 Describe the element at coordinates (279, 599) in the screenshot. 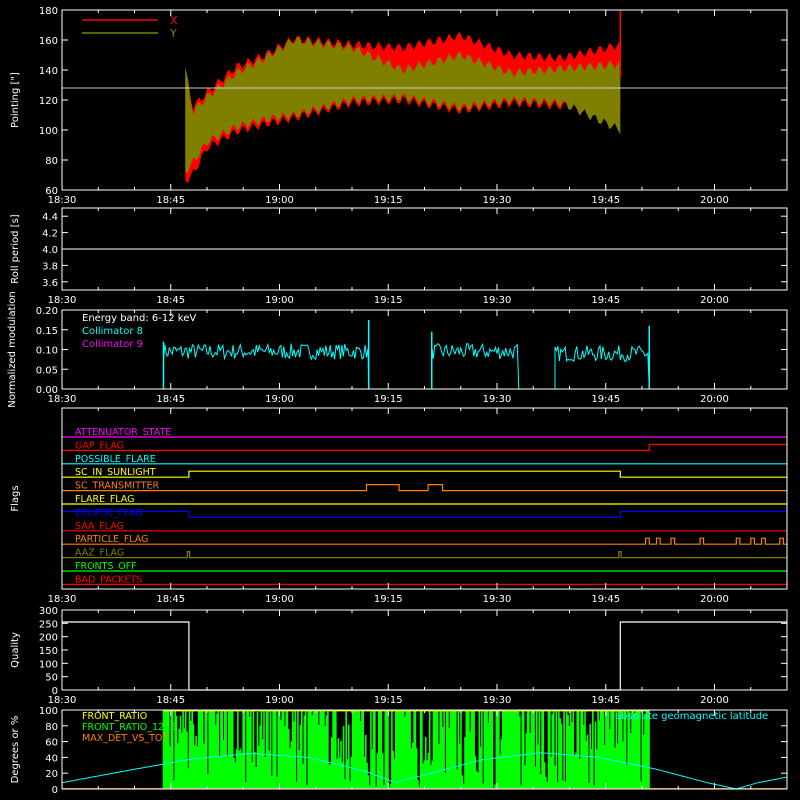

I see `flags-xtick-label: 19:00` at that location.